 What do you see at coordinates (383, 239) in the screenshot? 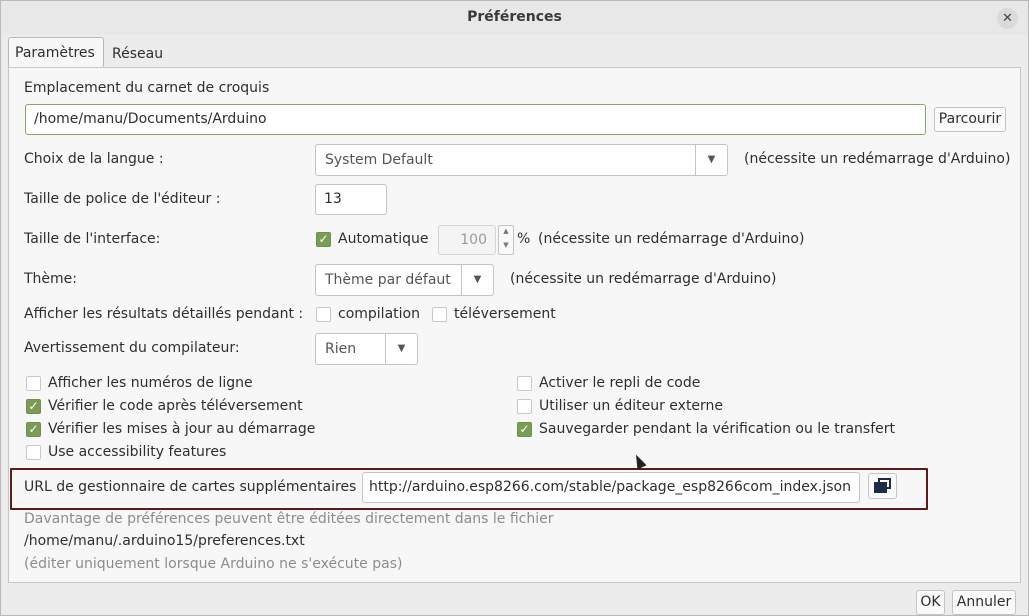
I see `auto-scale-label: Automatique` at bounding box center [383, 239].